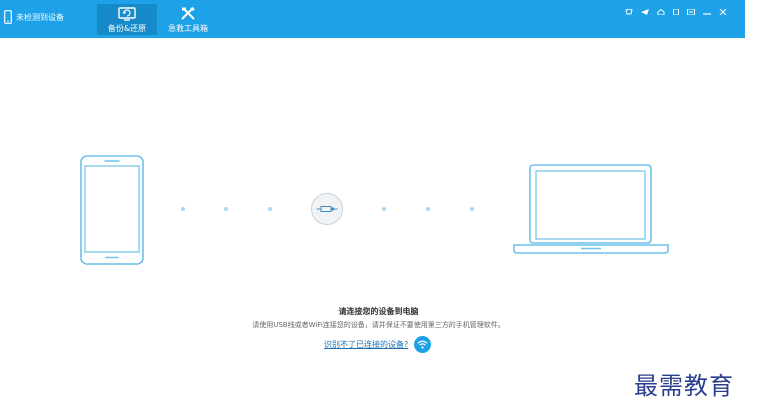 This screenshot has width=757, height=416. What do you see at coordinates (684, 386) in the screenshot?
I see `watermark-logo: 最需教育` at bounding box center [684, 386].